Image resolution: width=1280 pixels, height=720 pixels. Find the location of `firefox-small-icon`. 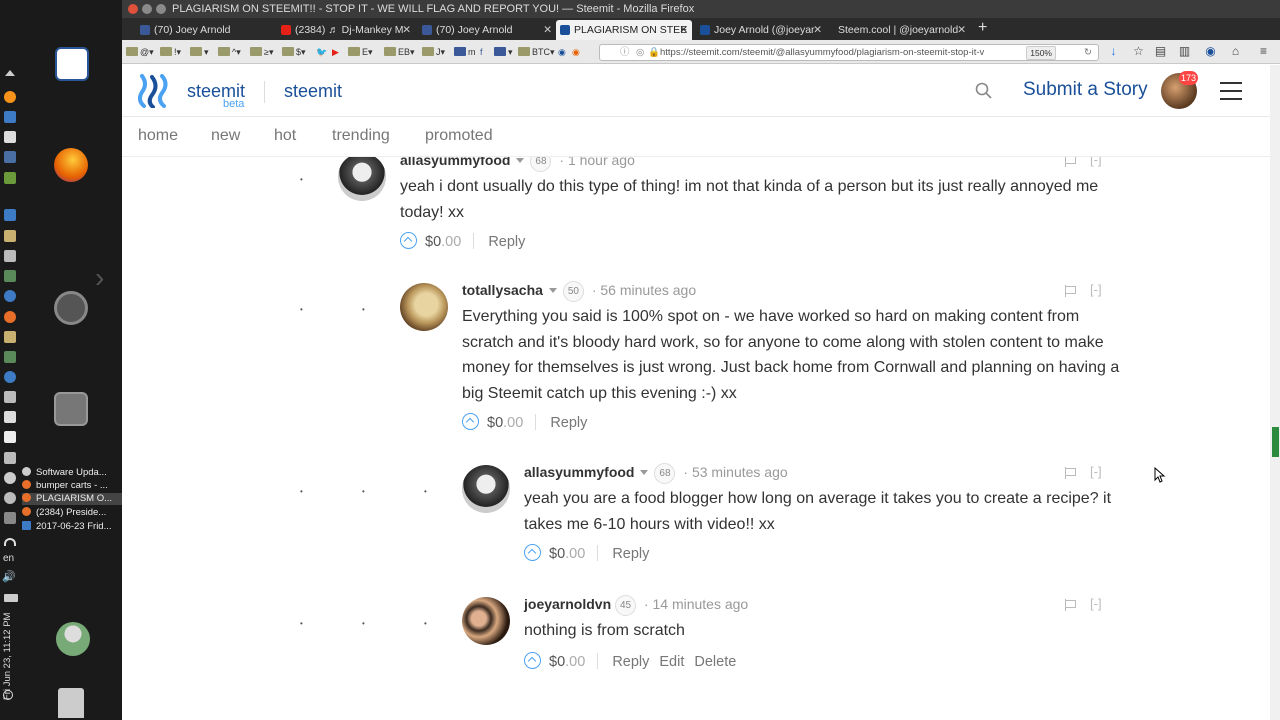

firefox-small-icon is located at coordinates (10, 317).